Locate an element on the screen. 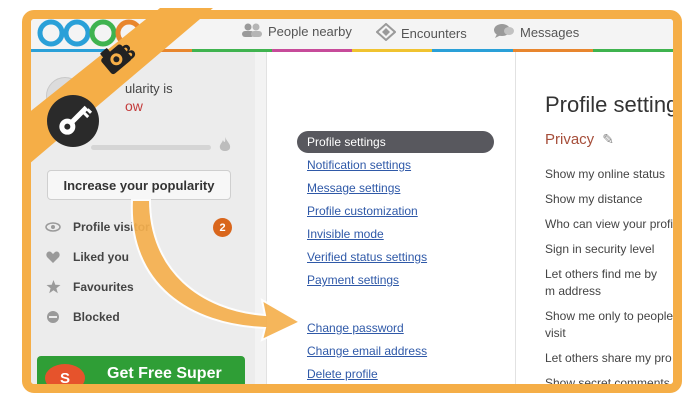 The height and width of the screenshot is (407, 700). privacy-option: Let others find me by m address is located at coordinates (601, 282).